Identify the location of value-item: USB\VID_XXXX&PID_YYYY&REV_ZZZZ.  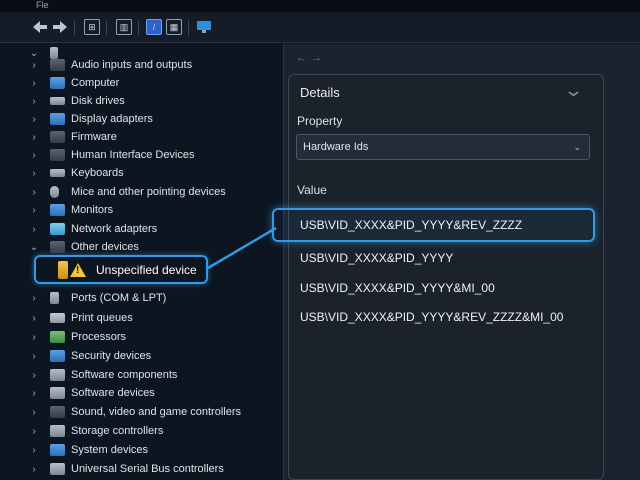
(411, 225).